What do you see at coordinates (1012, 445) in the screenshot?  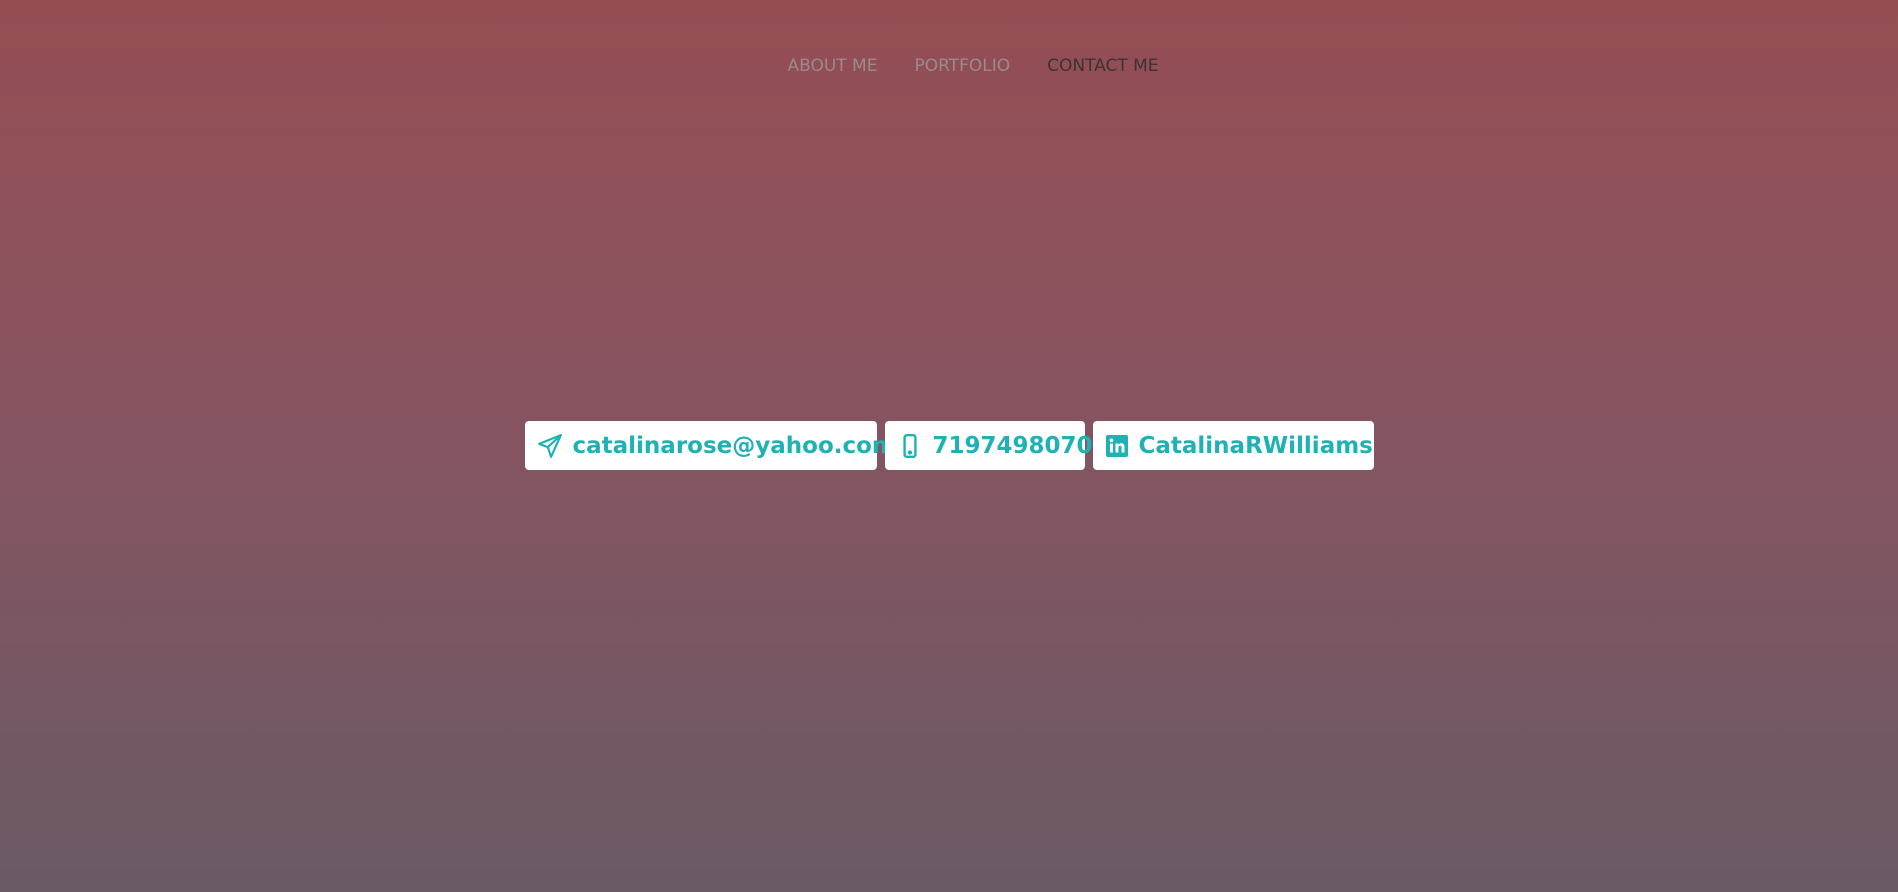 I see `phone-label: 7197498070` at bounding box center [1012, 445].